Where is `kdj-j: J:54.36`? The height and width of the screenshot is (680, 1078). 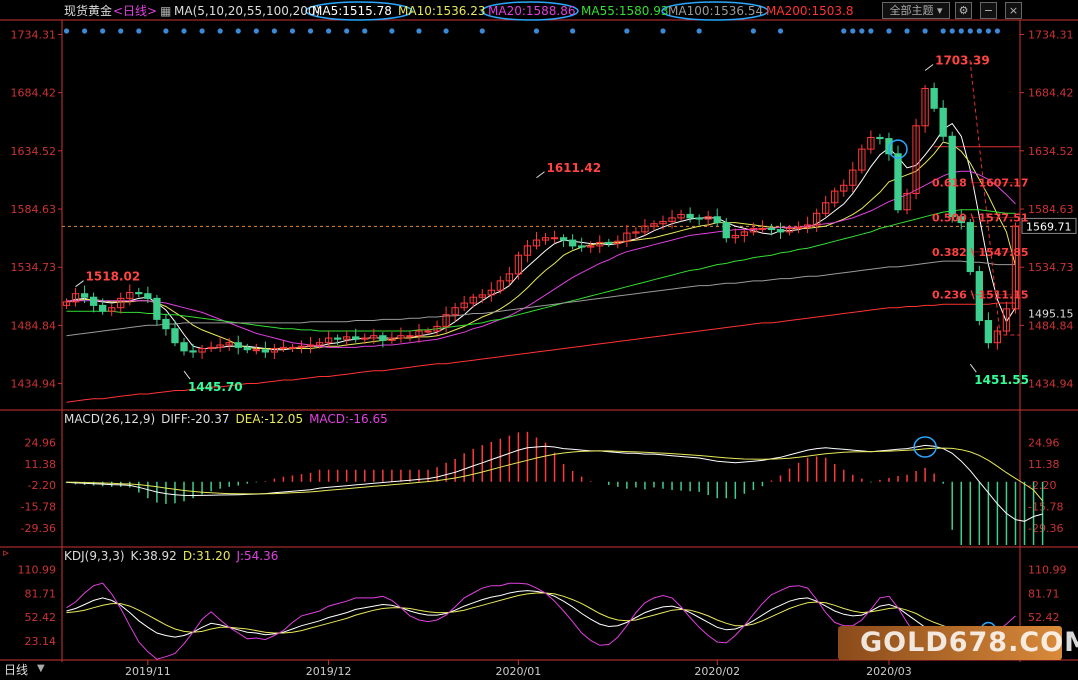 kdj-j: J:54.36 is located at coordinates (257, 556).